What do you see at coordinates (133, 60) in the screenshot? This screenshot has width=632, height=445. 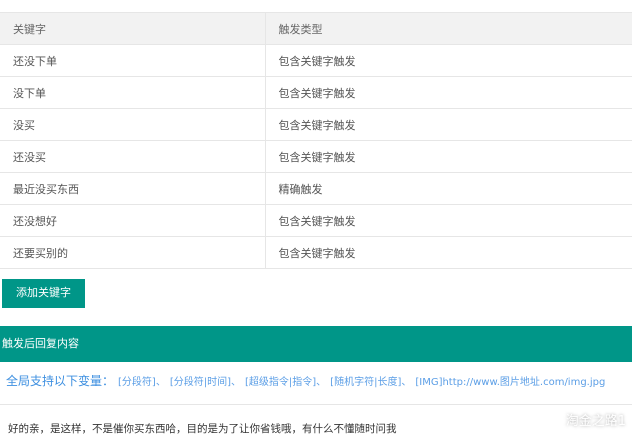 I see `keyword-cell: 还没下单` at bounding box center [133, 60].